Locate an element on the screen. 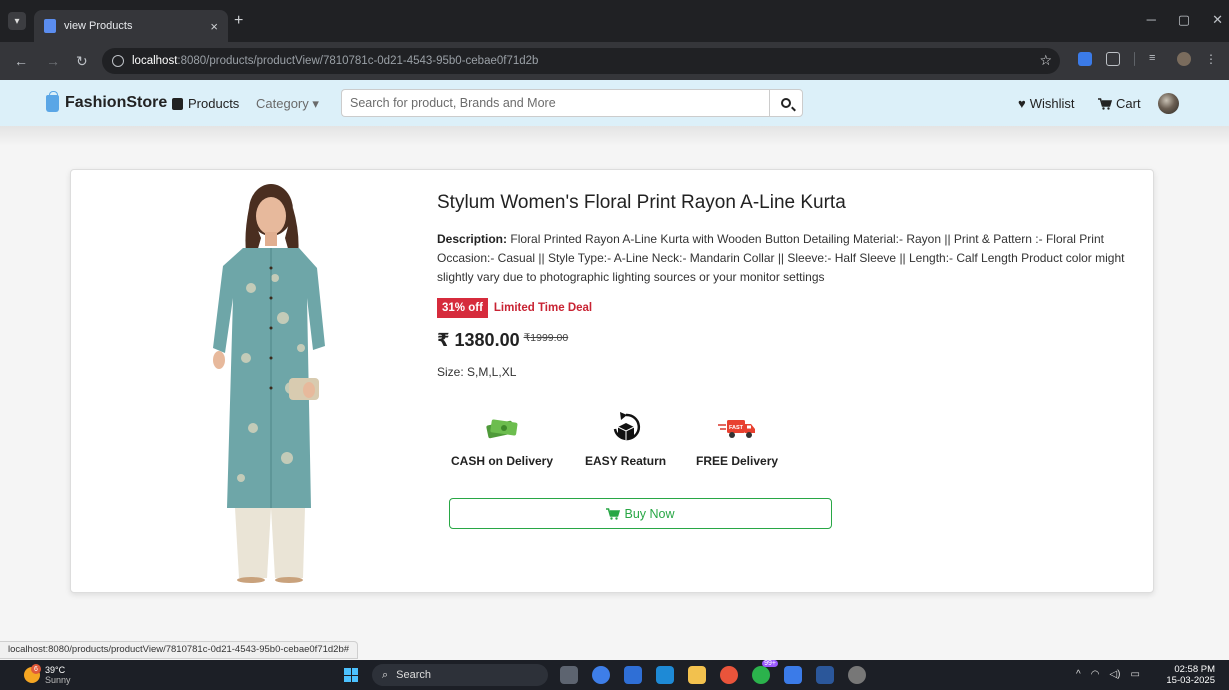 The image size is (1229, 690). store-icon is located at coordinates (633, 675).